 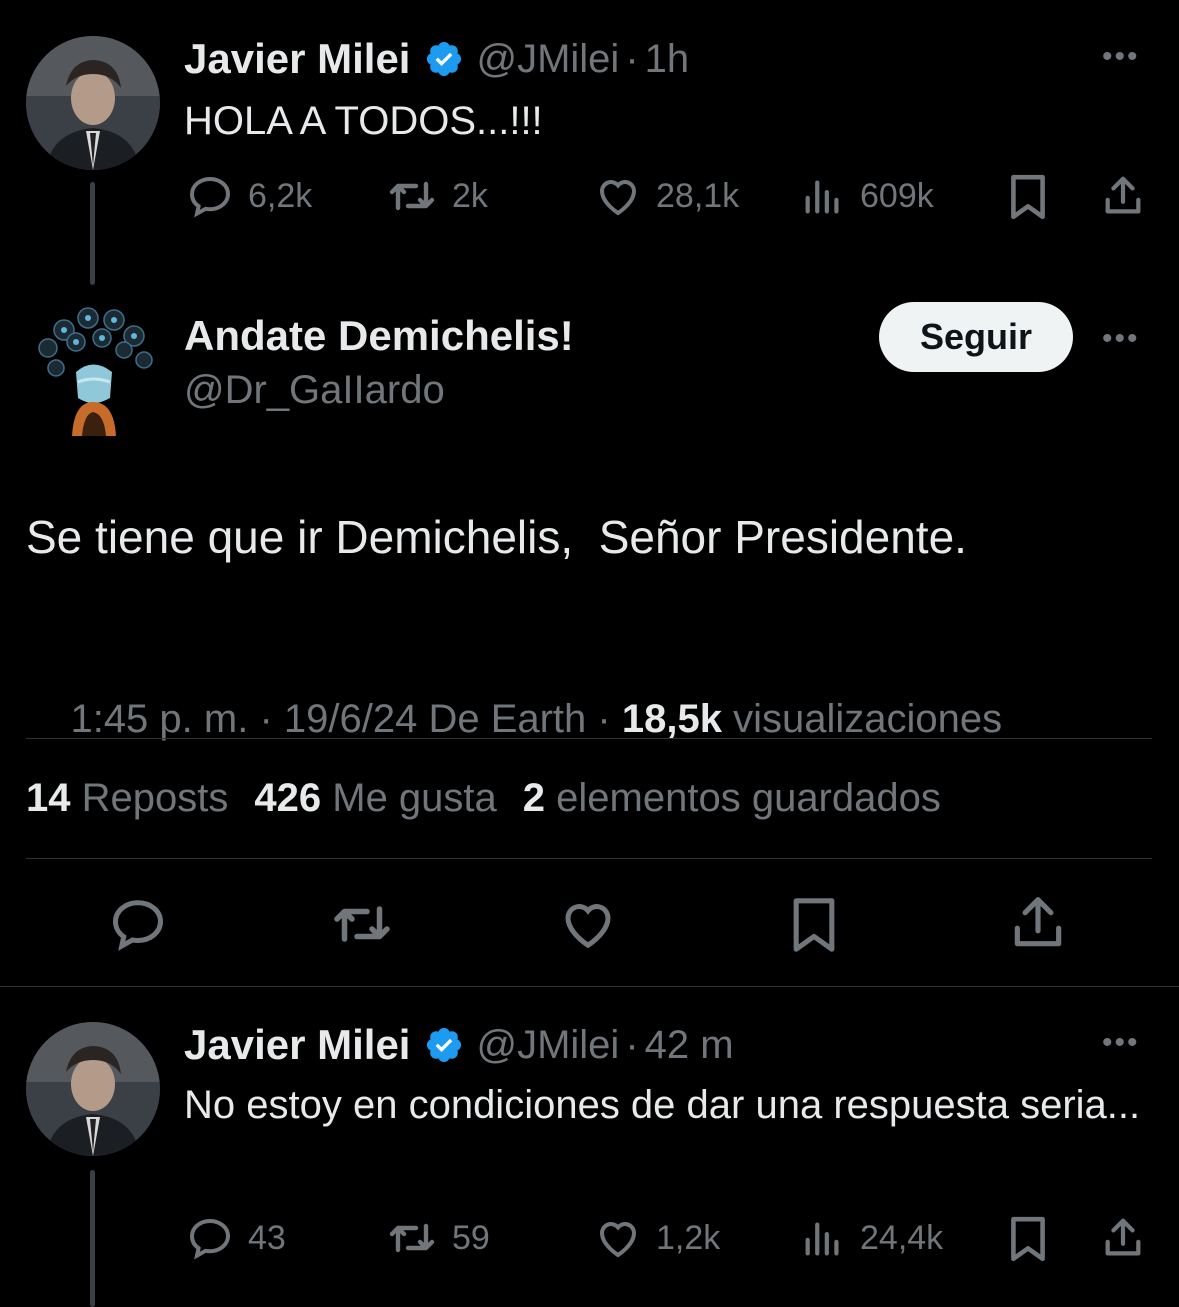 I want to click on views-count: 24,4k, so click(x=902, y=1237).